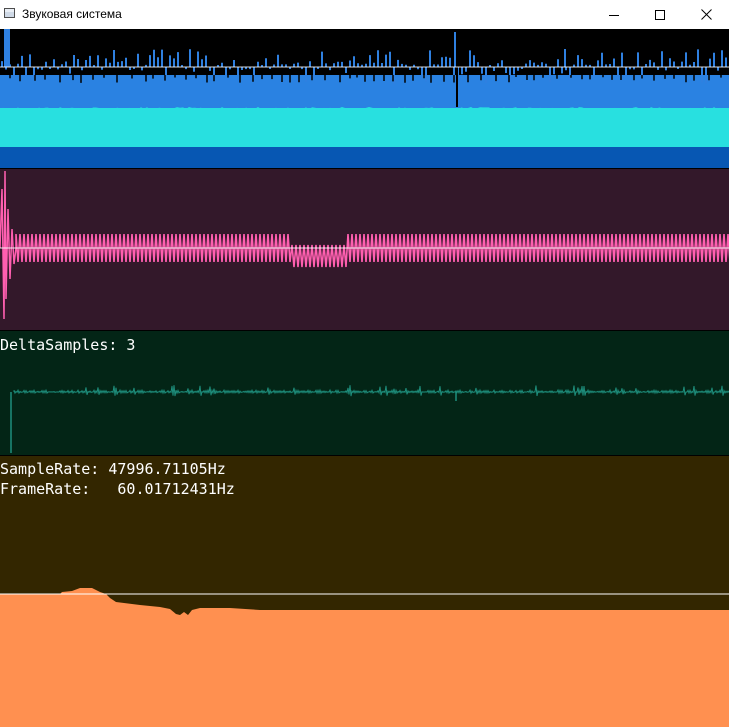  I want to click on window-title: Звуковая система, so click(72, 14).